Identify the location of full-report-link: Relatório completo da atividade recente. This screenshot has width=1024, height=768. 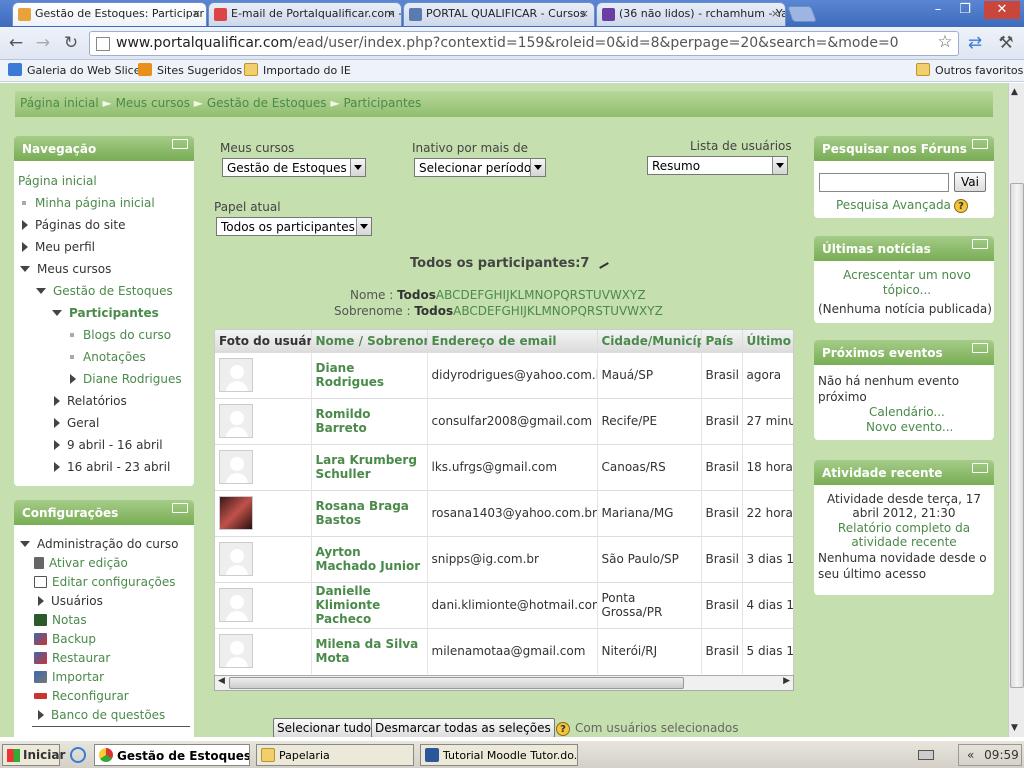
(904, 535).